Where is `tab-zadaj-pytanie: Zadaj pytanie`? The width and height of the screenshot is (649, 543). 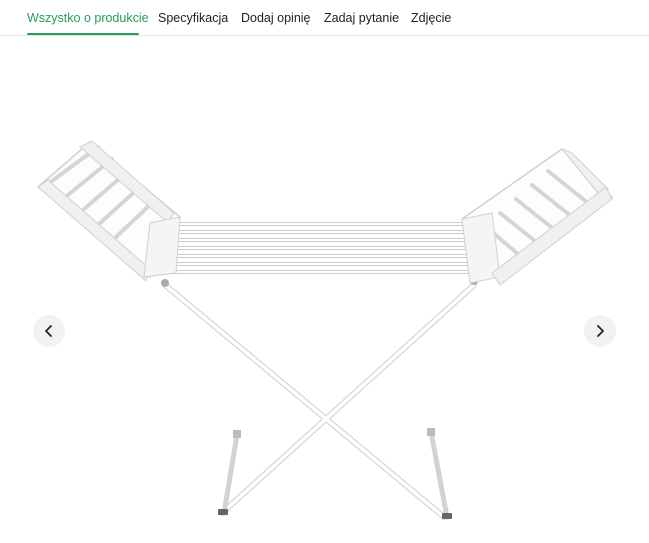
tab-zadaj-pytanie: Zadaj pytanie is located at coordinates (361, 18).